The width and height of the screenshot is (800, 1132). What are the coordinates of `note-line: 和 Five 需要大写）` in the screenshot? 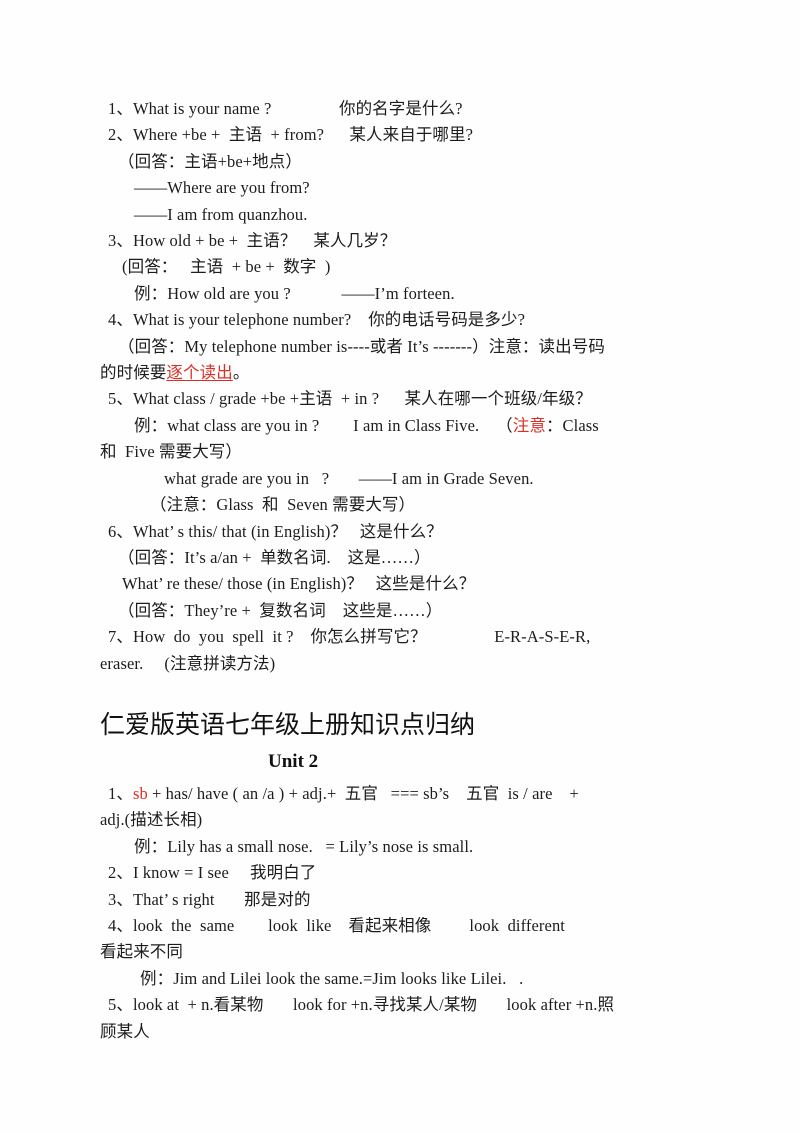 It's located at (171, 452).